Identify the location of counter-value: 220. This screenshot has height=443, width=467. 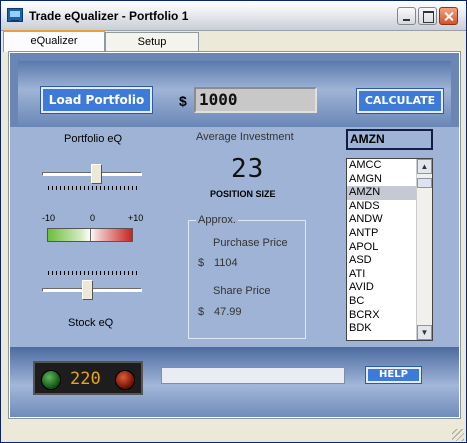
(85, 379).